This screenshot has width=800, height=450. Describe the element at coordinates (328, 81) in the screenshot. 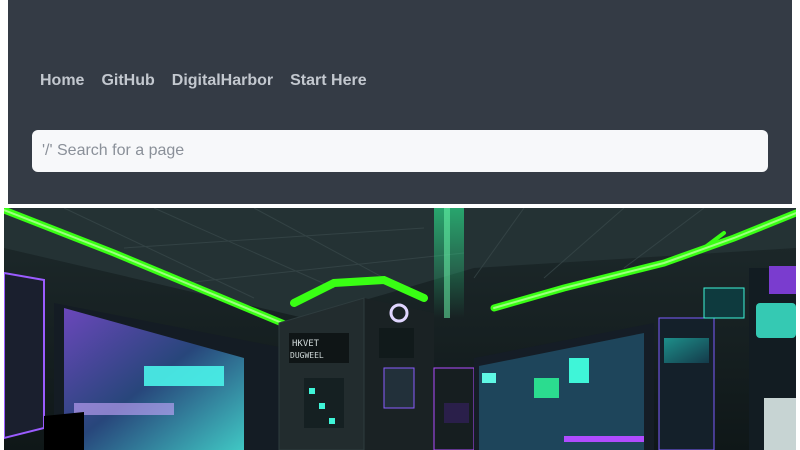

I see `nav-link-start-here: Start Here` at that location.